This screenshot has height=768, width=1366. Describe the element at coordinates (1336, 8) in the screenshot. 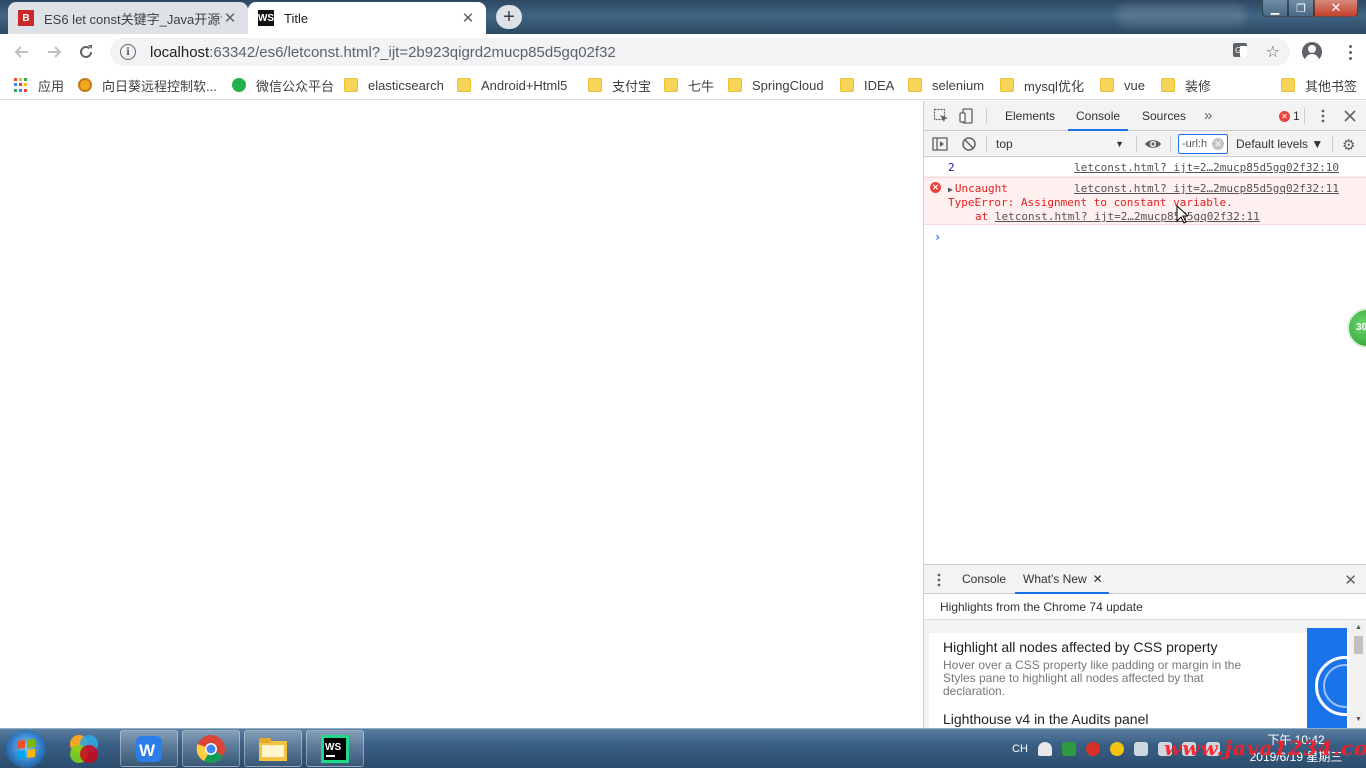

I see `close-window-button: ✕` at that location.